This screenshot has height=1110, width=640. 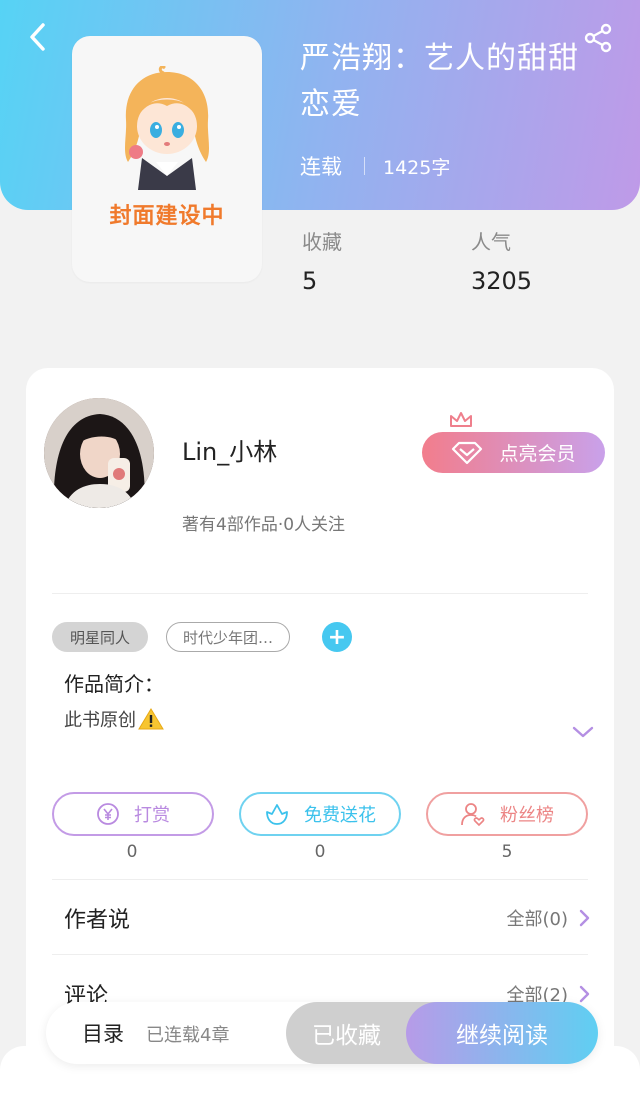 What do you see at coordinates (277, 814) in the screenshot?
I see `flower-icon` at bounding box center [277, 814].